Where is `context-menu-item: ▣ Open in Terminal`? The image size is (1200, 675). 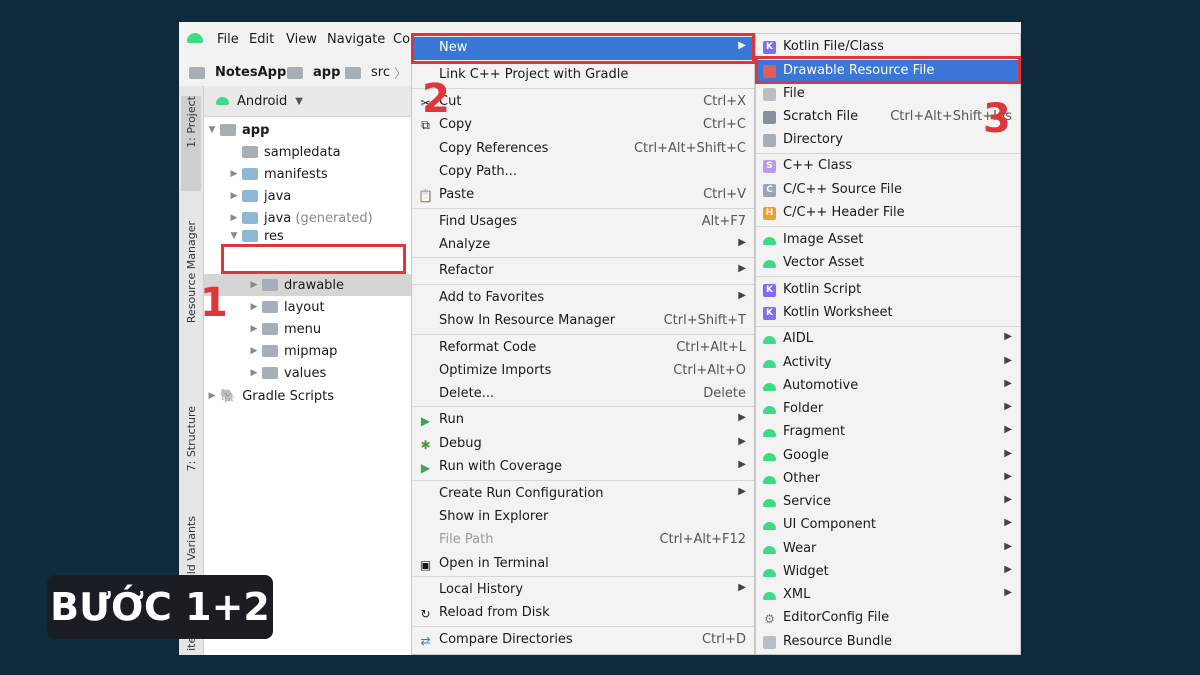
context-menu-item: ▣ Open in Terminal is located at coordinates (583, 564).